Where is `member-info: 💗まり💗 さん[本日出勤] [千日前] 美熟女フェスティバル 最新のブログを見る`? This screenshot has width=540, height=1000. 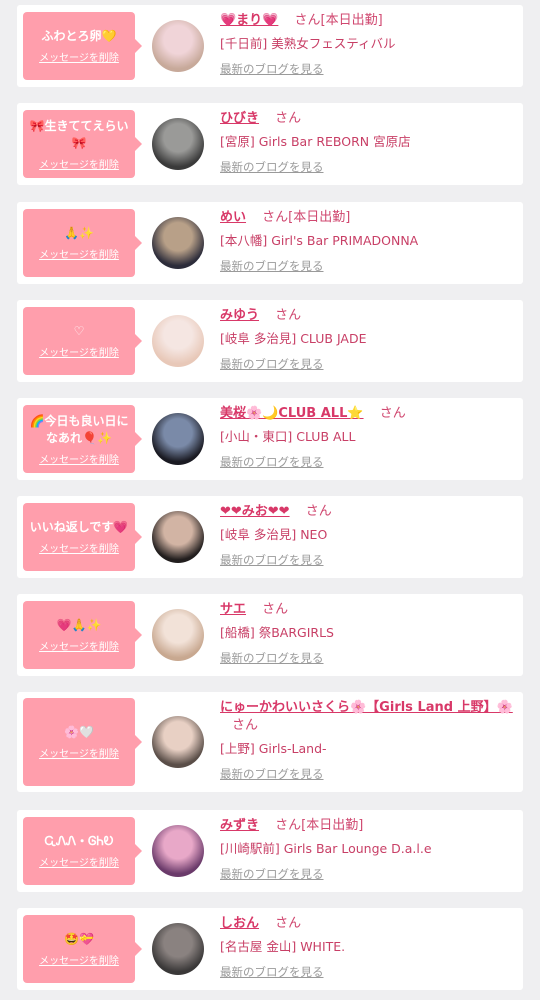 member-info: 💗まり💗 さん[本日出勤] [千日前] 美熟女フェスティバル 最新のブログを見る is located at coordinates (369, 44).